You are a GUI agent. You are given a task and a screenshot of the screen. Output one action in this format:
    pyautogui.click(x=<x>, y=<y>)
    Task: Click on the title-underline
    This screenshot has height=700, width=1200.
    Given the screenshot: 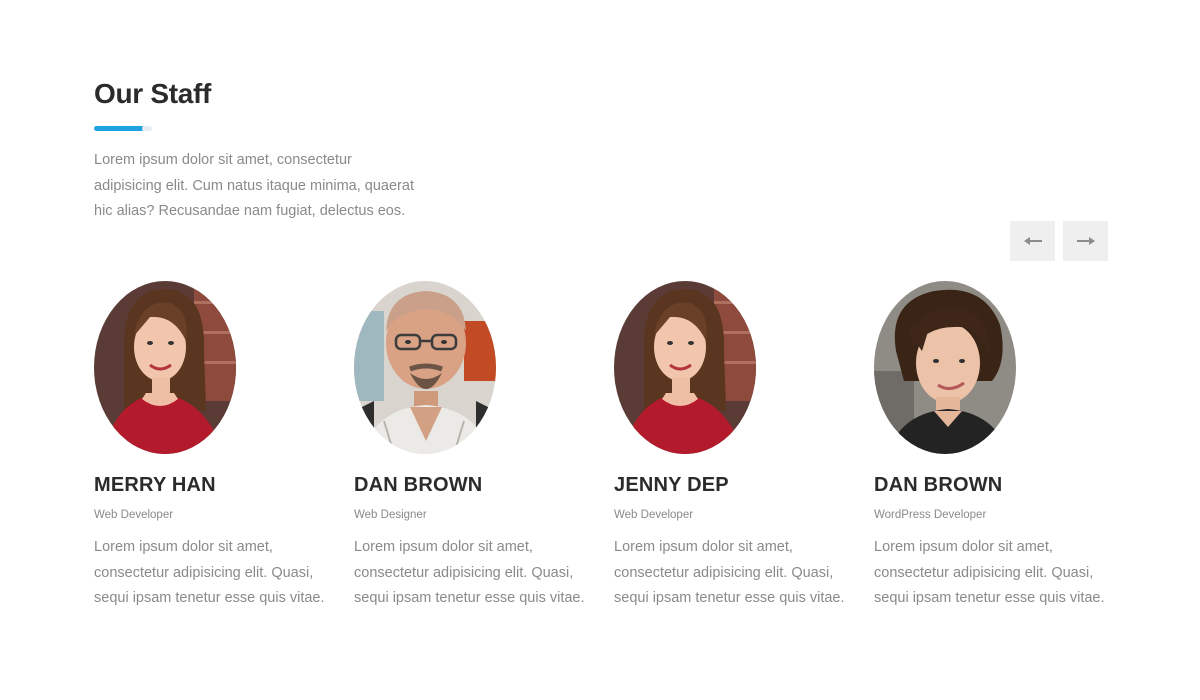 What is the action you would take?
    pyautogui.click(x=123, y=128)
    